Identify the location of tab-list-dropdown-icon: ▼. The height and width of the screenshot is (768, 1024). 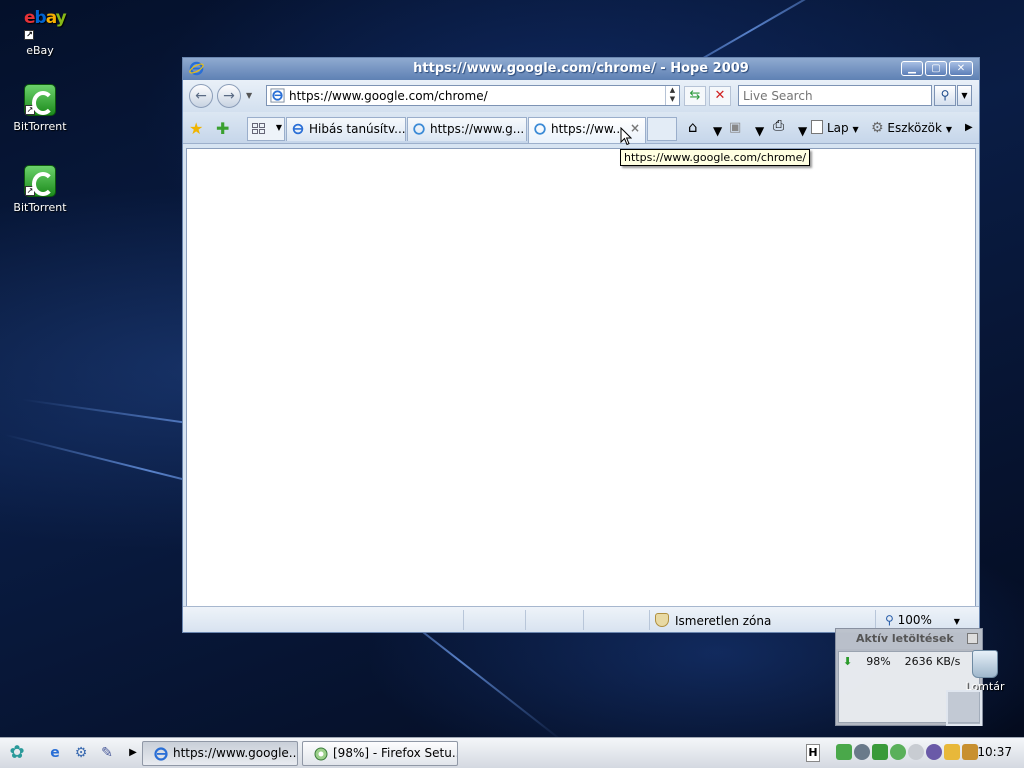
(279, 127).